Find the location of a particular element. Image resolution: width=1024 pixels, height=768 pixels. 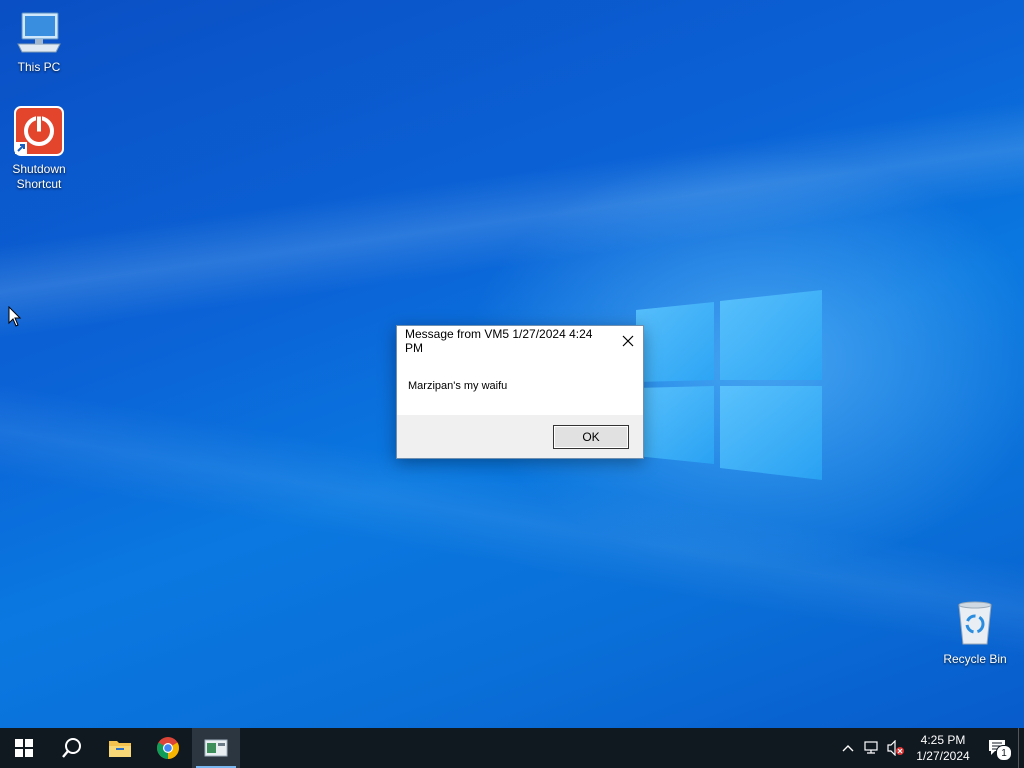

notification-center-button: 1 is located at coordinates (998, 748).